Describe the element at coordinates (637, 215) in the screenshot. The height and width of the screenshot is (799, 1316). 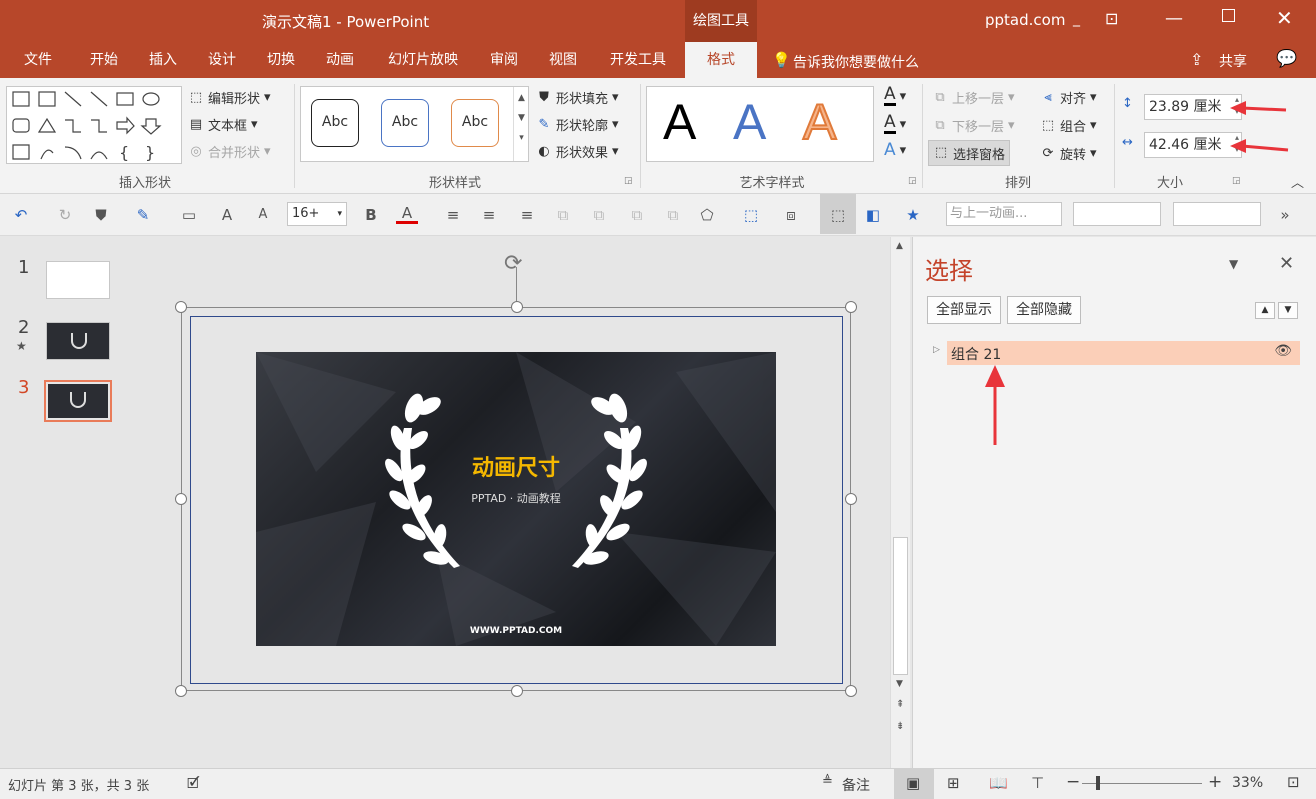
I see `group-objects-icon: ⧉` at that location.